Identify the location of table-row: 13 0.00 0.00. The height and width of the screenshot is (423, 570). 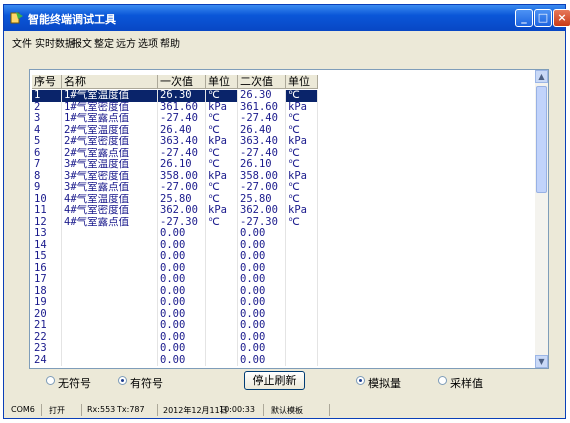
(282, 234).